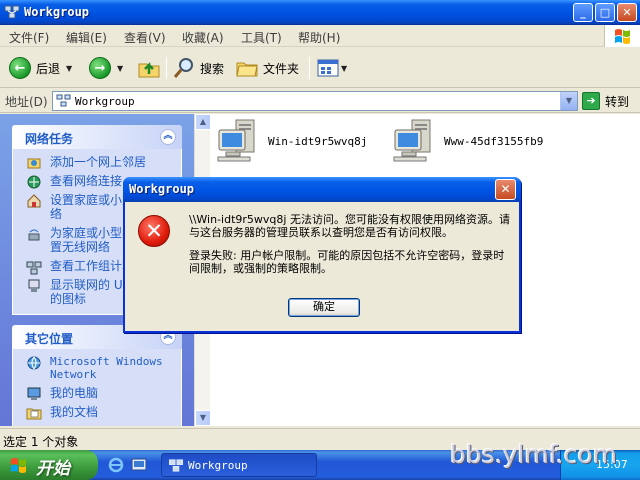 The height and width of the screenshot is (480, 640). What do you see at coordinates (324, 307) in the screenshot?
I see `ok-button: 确定` at bounding box center [324, 307].